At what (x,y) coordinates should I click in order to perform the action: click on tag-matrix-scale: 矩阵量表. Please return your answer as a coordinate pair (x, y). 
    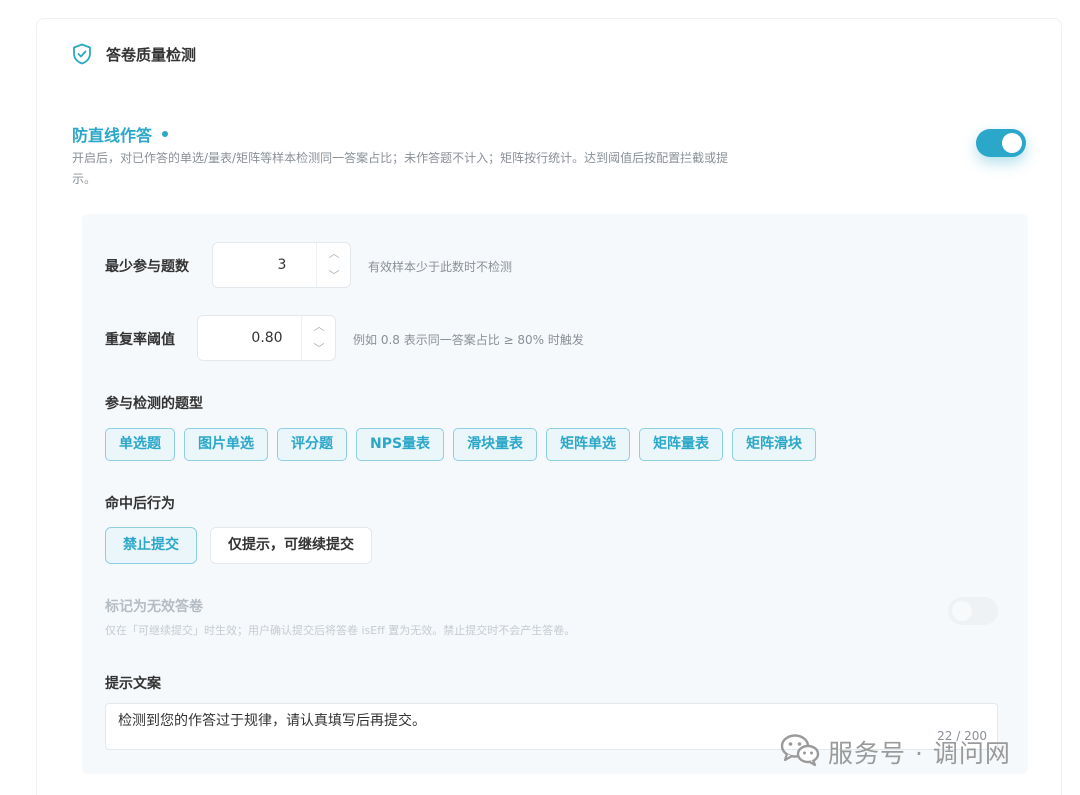
    Looking at the image, I should click on (681, 444).